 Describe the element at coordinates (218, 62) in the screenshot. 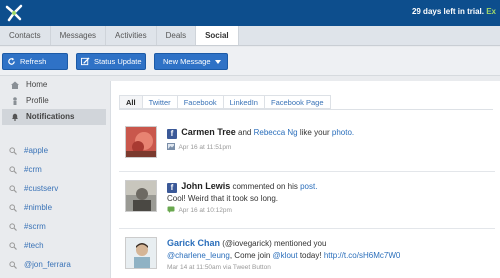

I see `chevron-down-icon` at that location.